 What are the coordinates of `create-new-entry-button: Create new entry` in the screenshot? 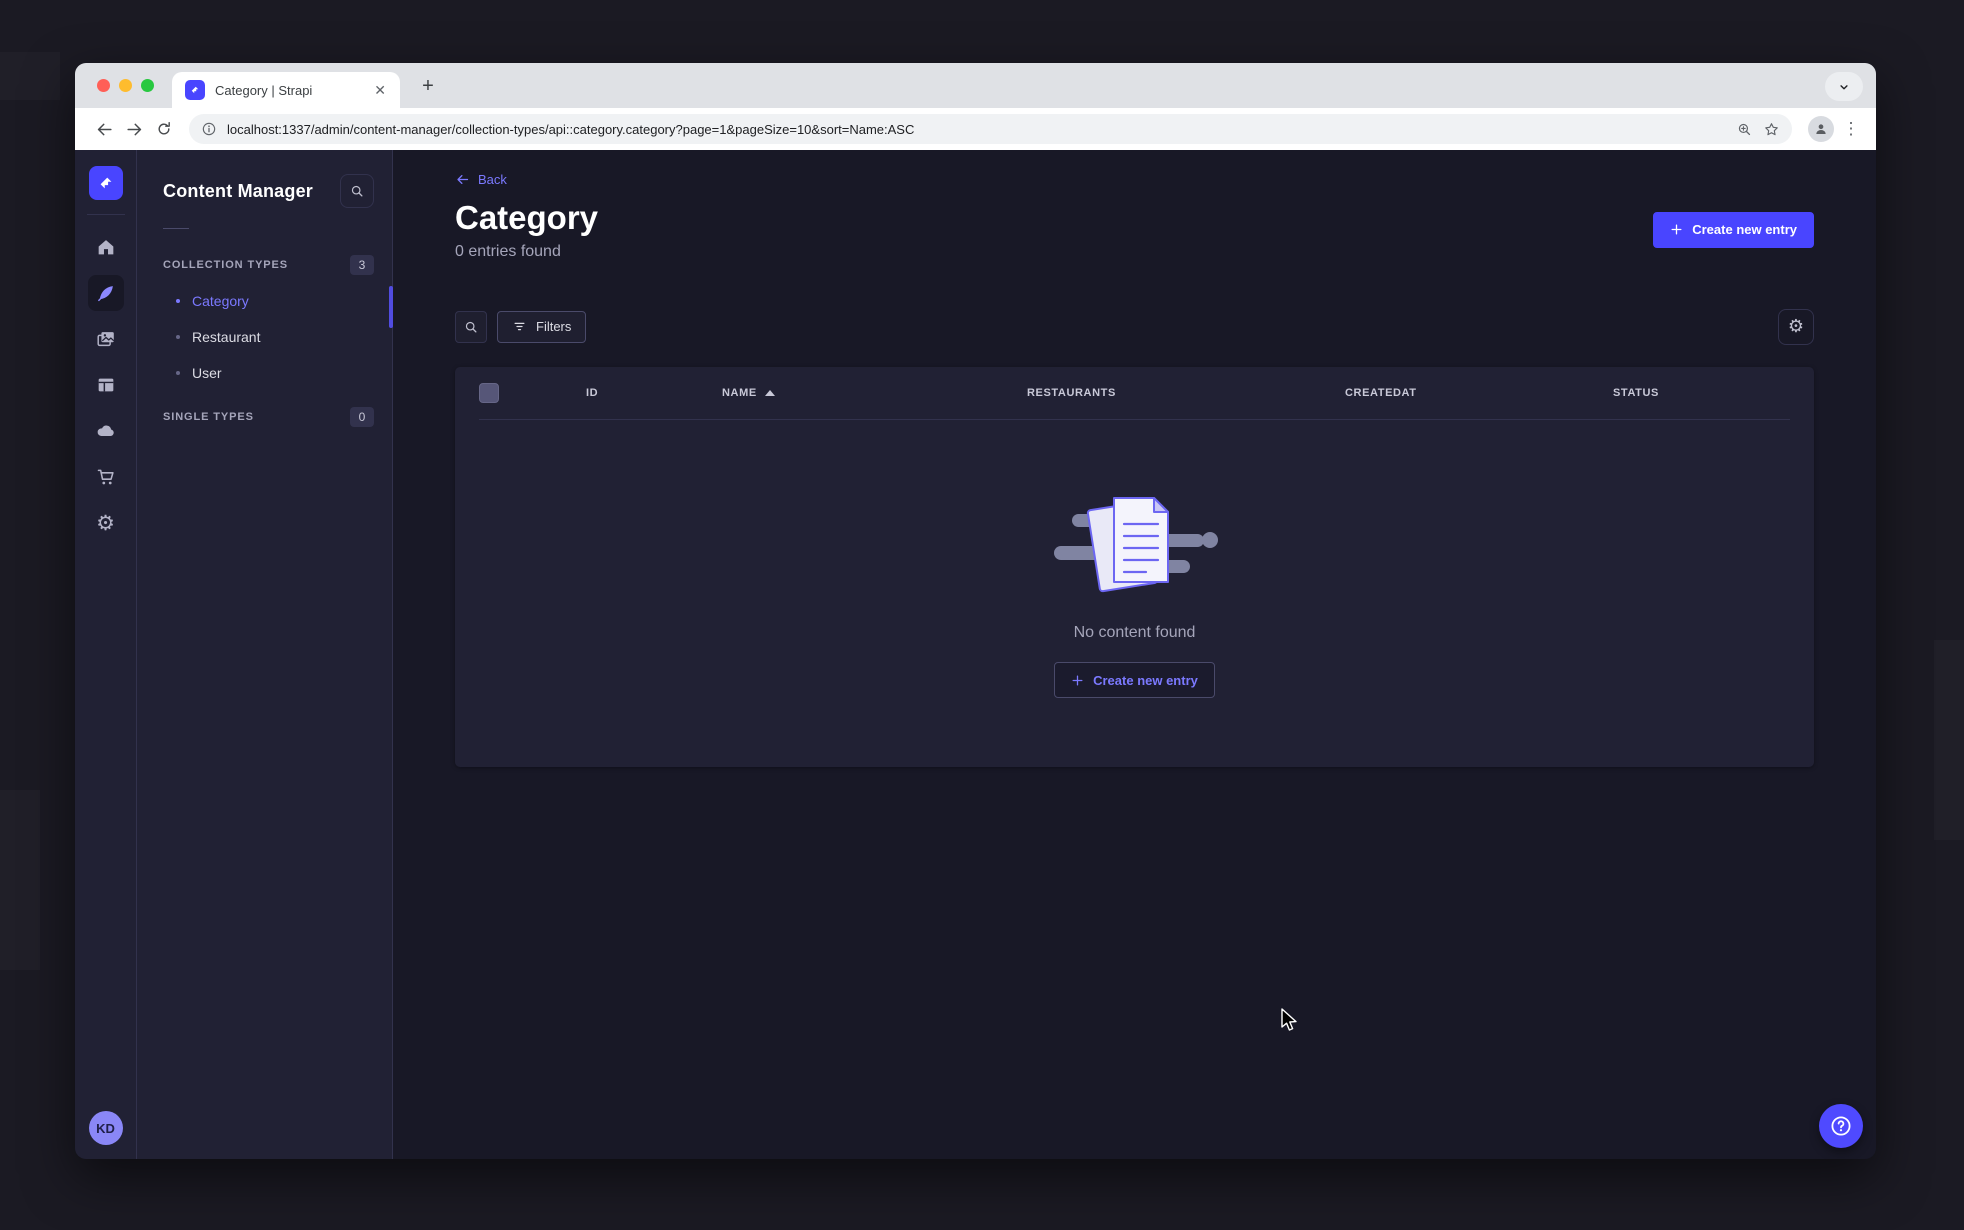 It's located at (1733, 229).